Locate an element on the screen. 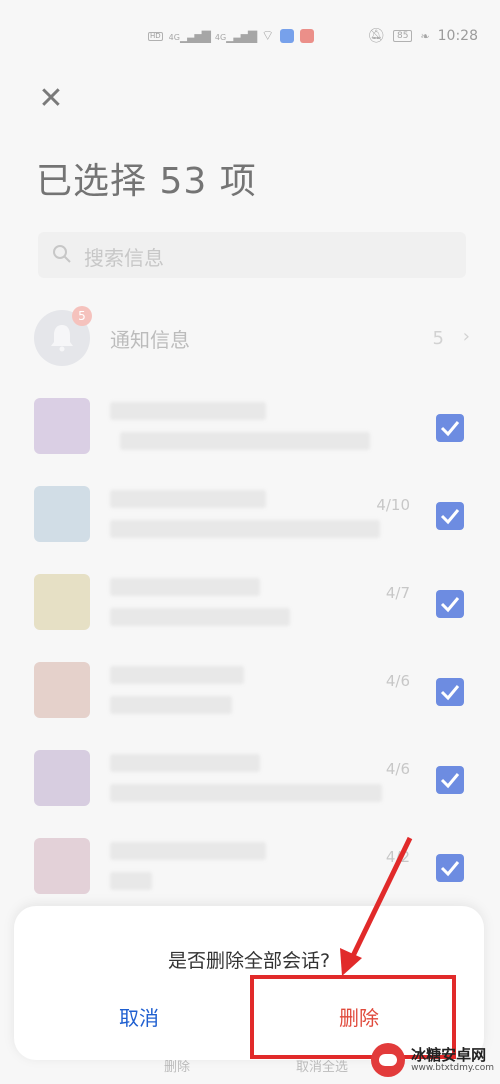 The width and height of the screenshot is (500, 1084). watermark-text-block: 冰糖安卓网 www.btxtdmy.com is located at coordinates (452, 1060).